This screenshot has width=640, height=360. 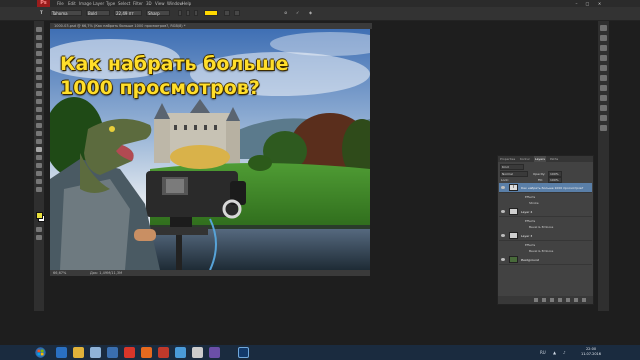 What do you see at coordinates (39, 125) in the screenshot?
I see `blur-tool-icon` at bounding box center [39, 125].